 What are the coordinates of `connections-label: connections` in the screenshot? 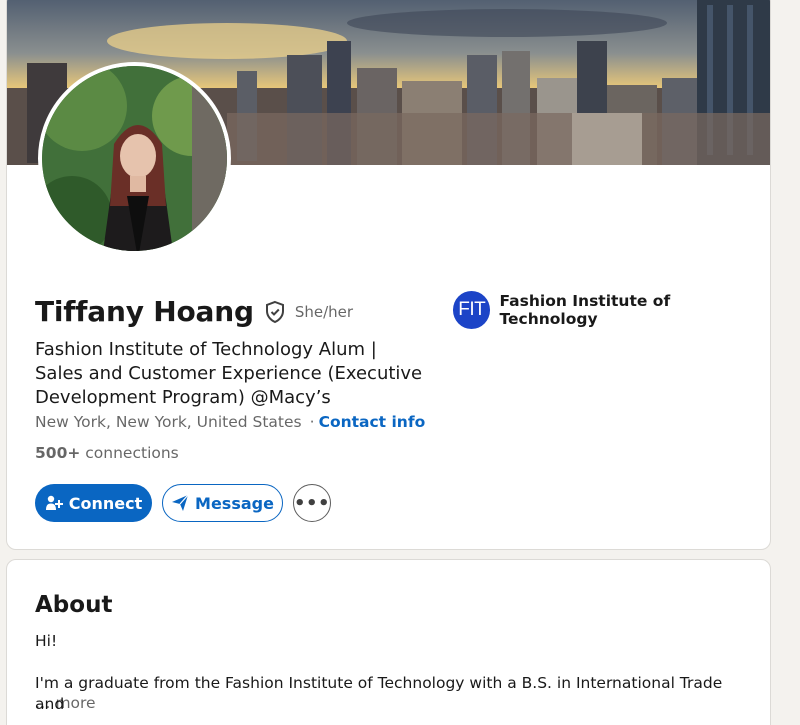 It's located at (132, 453).